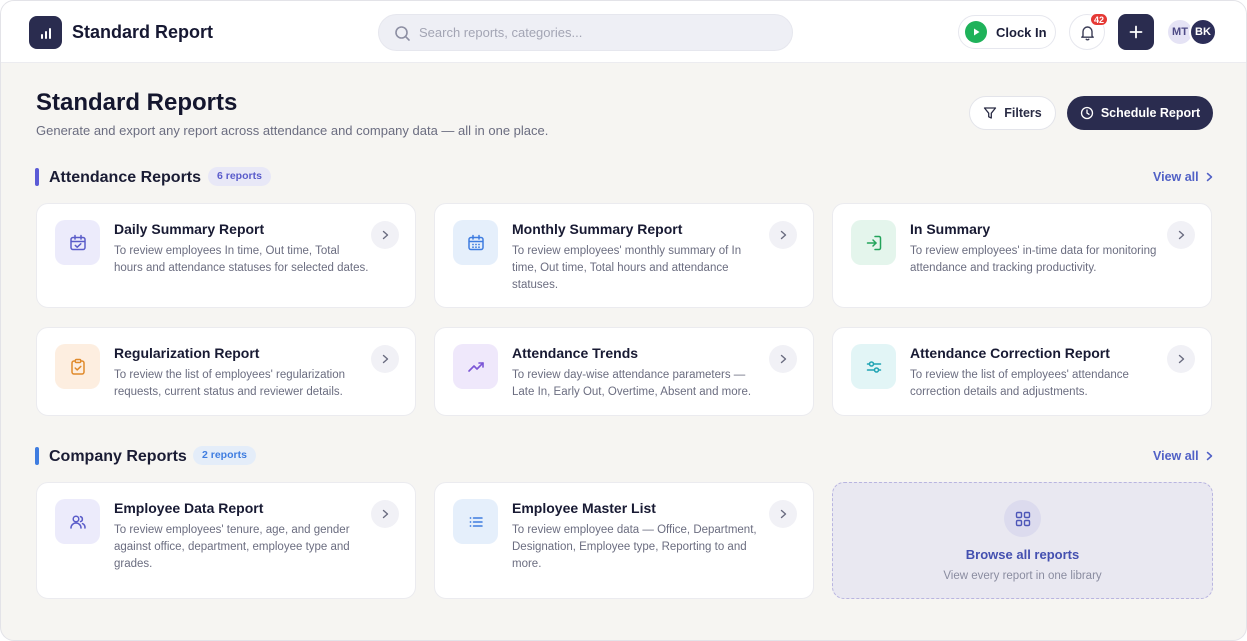 The width and height of the screenshot is (1247, 641). I want to click on view-all-attendance-link: View all, so click(1183, 177).